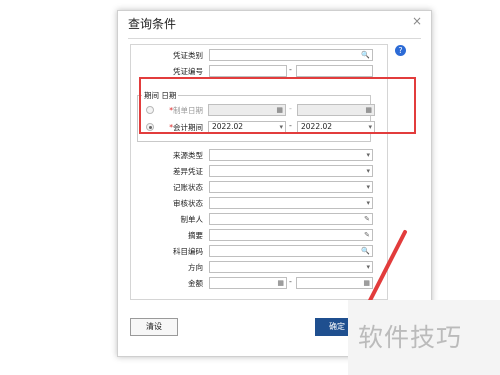 The width and height of the screenshot is (500, 375). Describe the element at coordinates (336, 110) in the screenshot. I see `make-date-to: ▦` at that location.